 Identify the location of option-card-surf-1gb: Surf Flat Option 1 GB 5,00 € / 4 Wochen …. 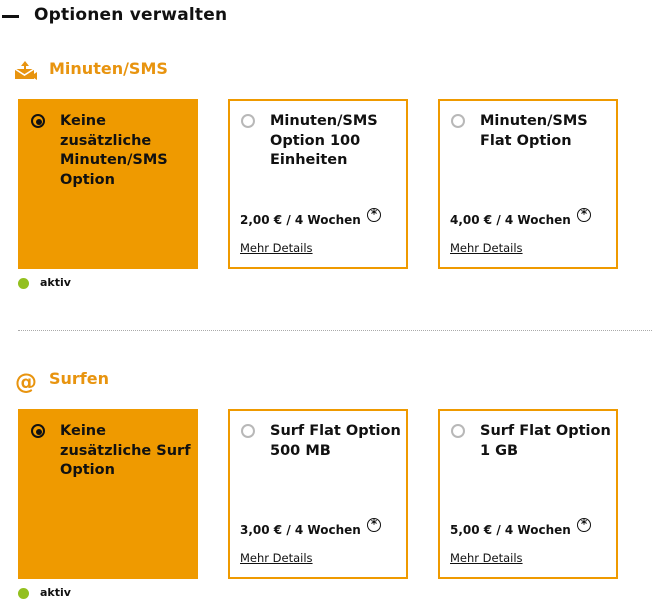
(528, 494).